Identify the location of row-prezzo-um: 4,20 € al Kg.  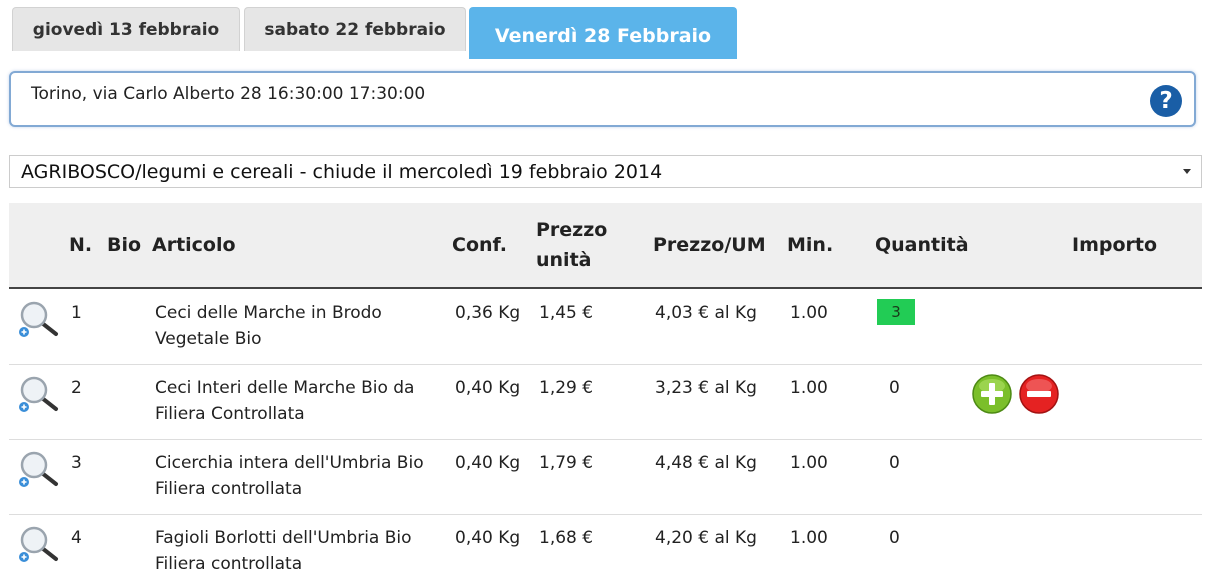
(706, 538).